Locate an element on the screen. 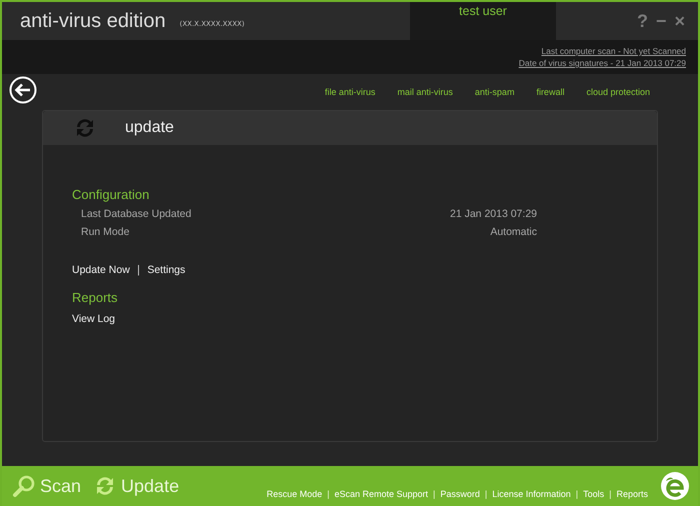  user-tab: test user is located at coordinates (483, 21).